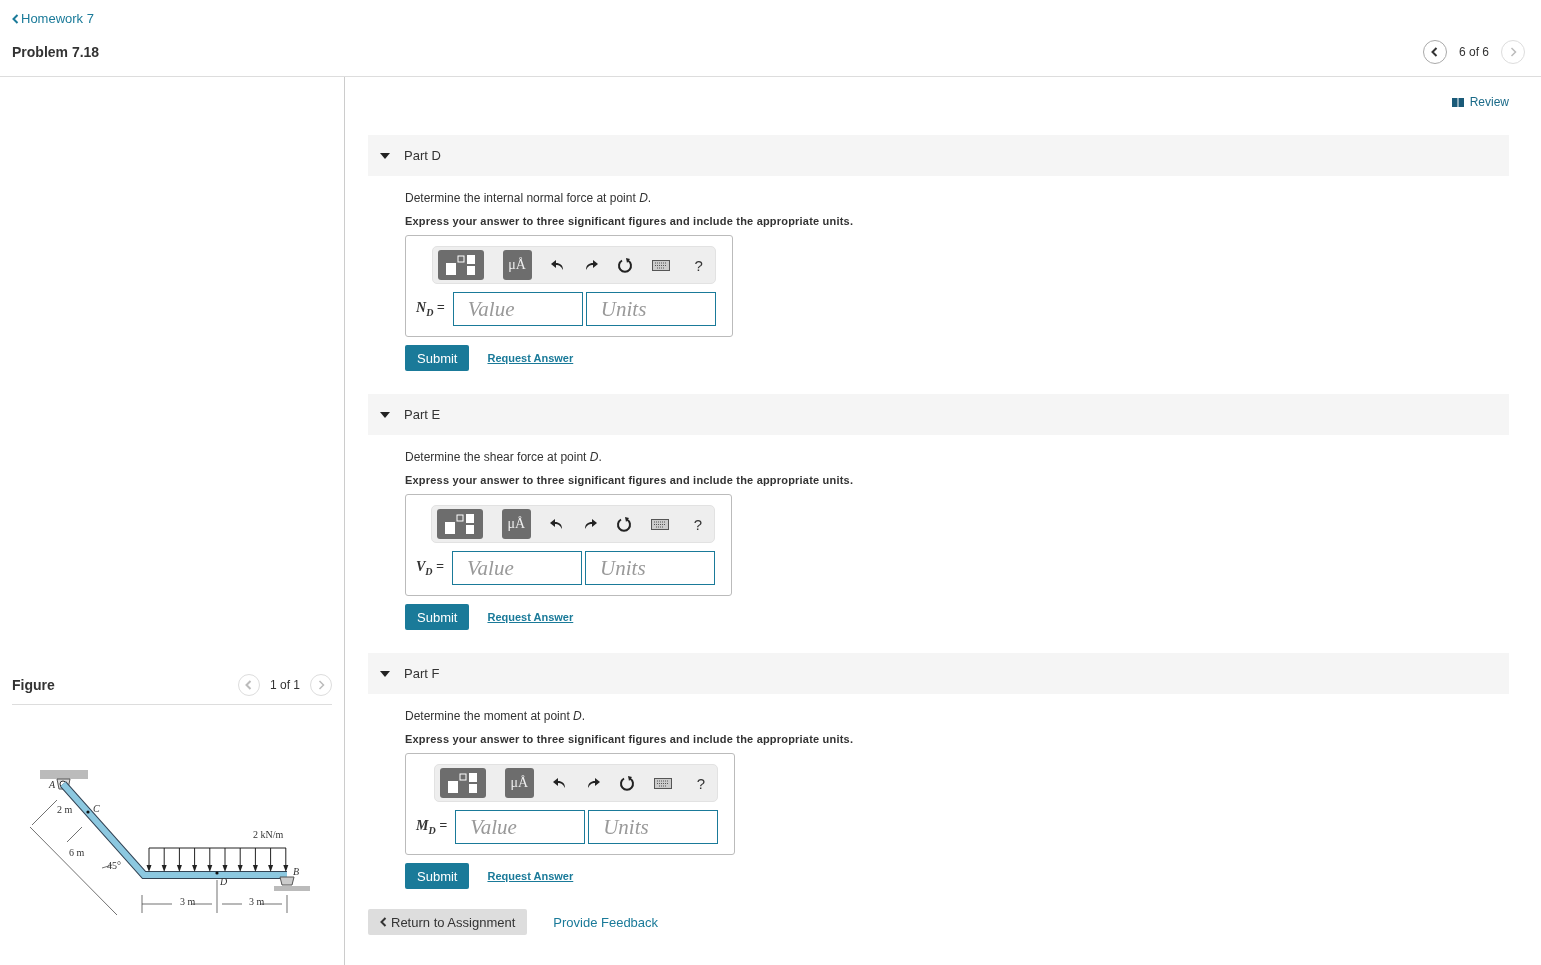 Image resolution: width=1541 pixels, height=965 pixels. Describe the element at coordinates (224, 881) in the screenshot. I see `figure-label: D` at that location.